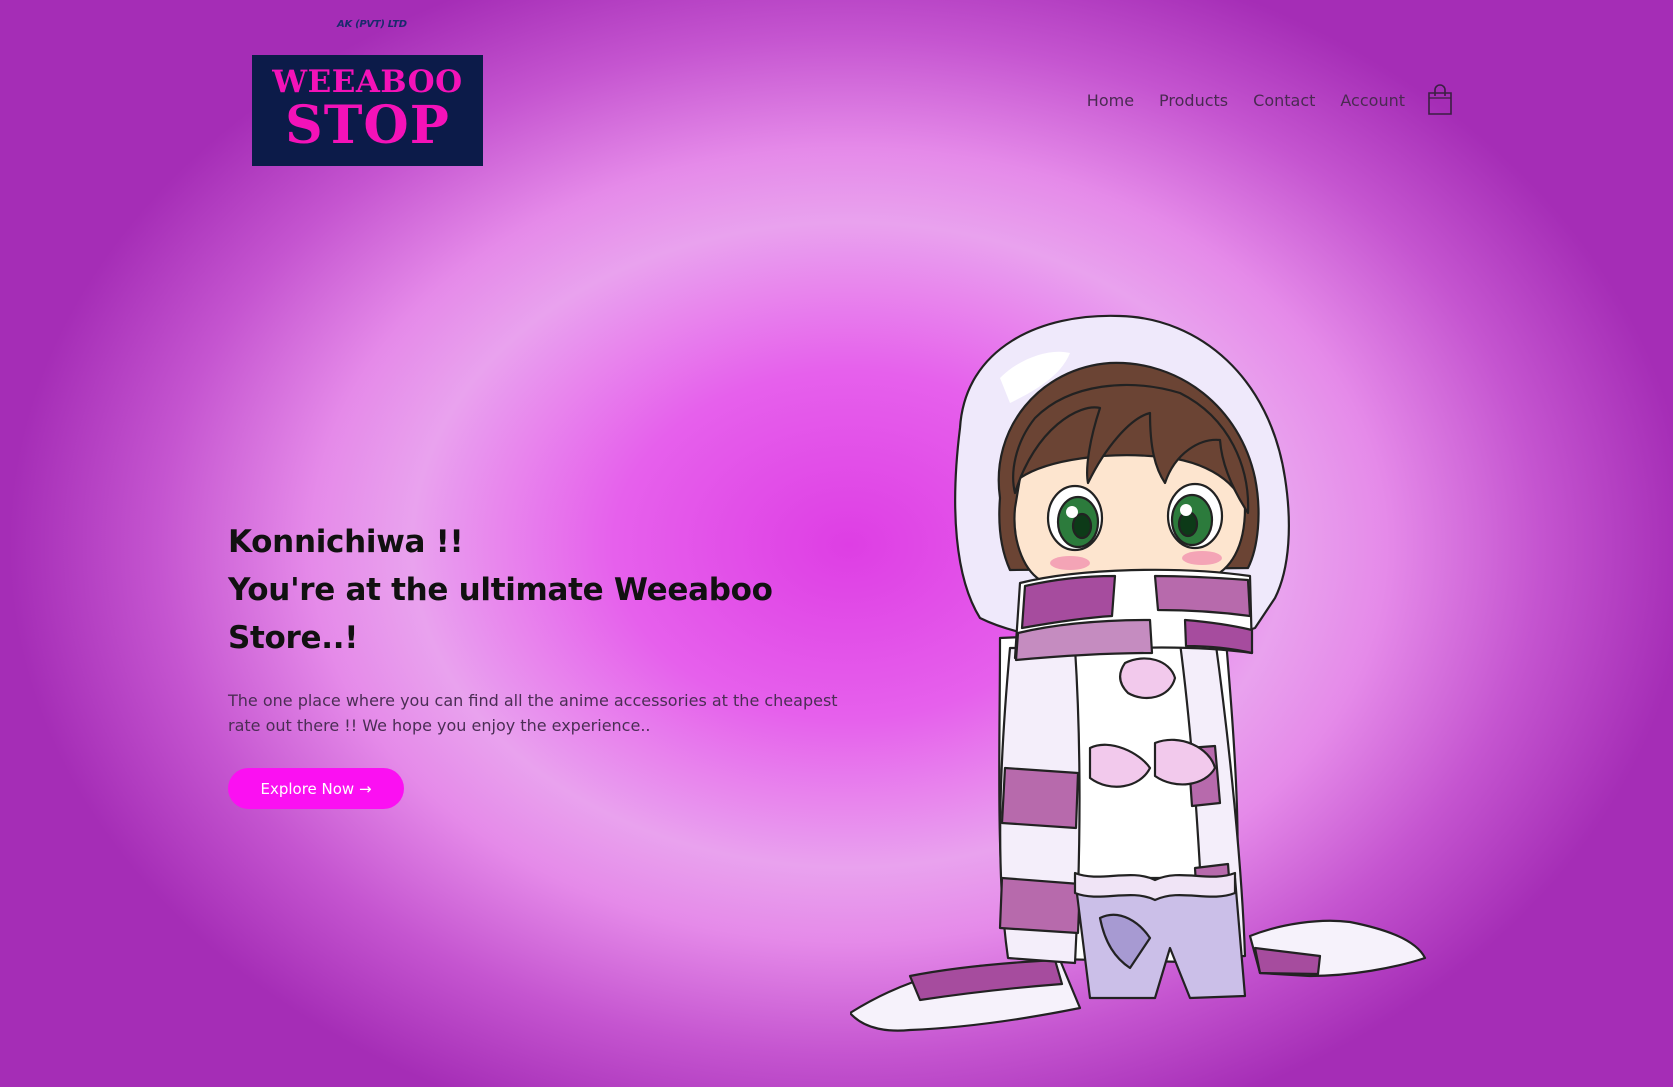 Image resolution: width=1673 pixels, height=1087 pixels. I want to click on nav-contact: Contact, so click(1284, 100).